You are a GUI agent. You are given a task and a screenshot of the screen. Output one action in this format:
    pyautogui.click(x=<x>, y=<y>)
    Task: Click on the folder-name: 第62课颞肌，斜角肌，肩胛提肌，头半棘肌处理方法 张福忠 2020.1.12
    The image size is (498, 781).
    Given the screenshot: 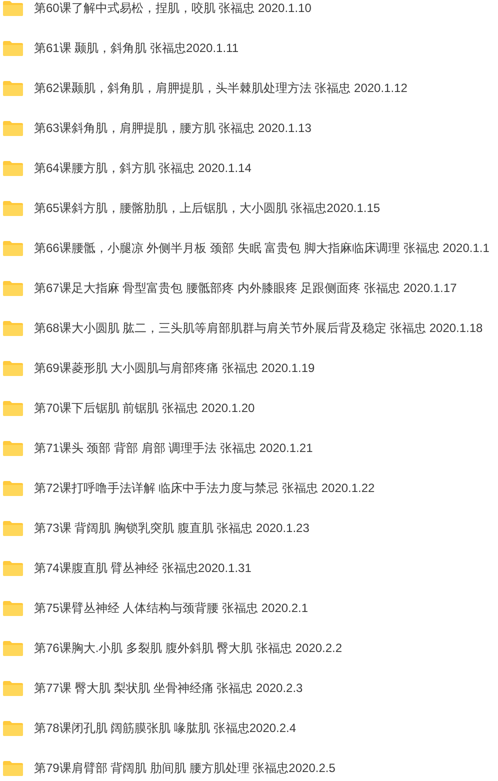 What is the action you would take?
    pyautogui.click(x=221, y=88)
    